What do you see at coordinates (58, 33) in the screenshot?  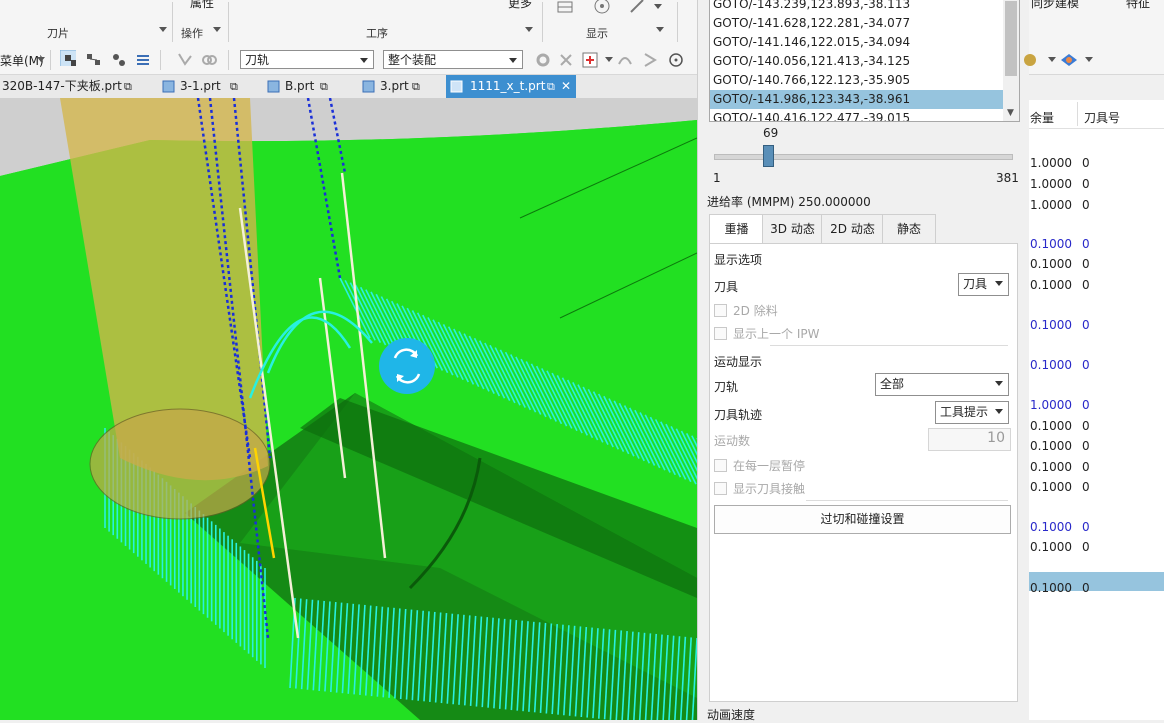 I see `group-label-insert: 刀片` at bounding box center [58, 33].